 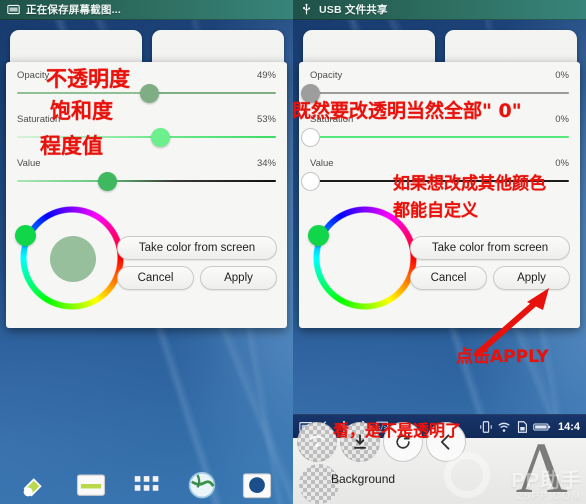 I want to click on annotation-sliders-note: 既然要改透明当然全部" 0", so click(x=407, y=111).